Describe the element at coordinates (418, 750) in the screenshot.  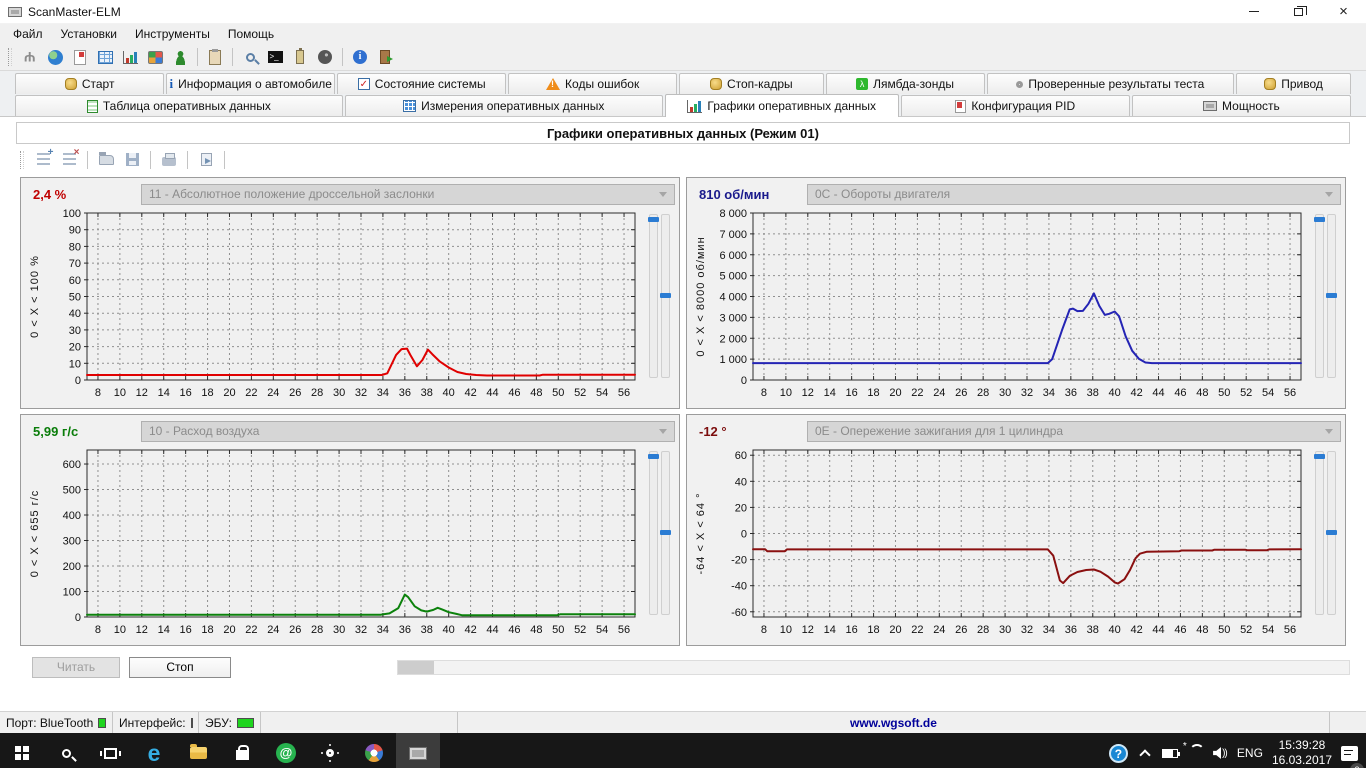
I see `scanmaster-taskbar-button` at that location.